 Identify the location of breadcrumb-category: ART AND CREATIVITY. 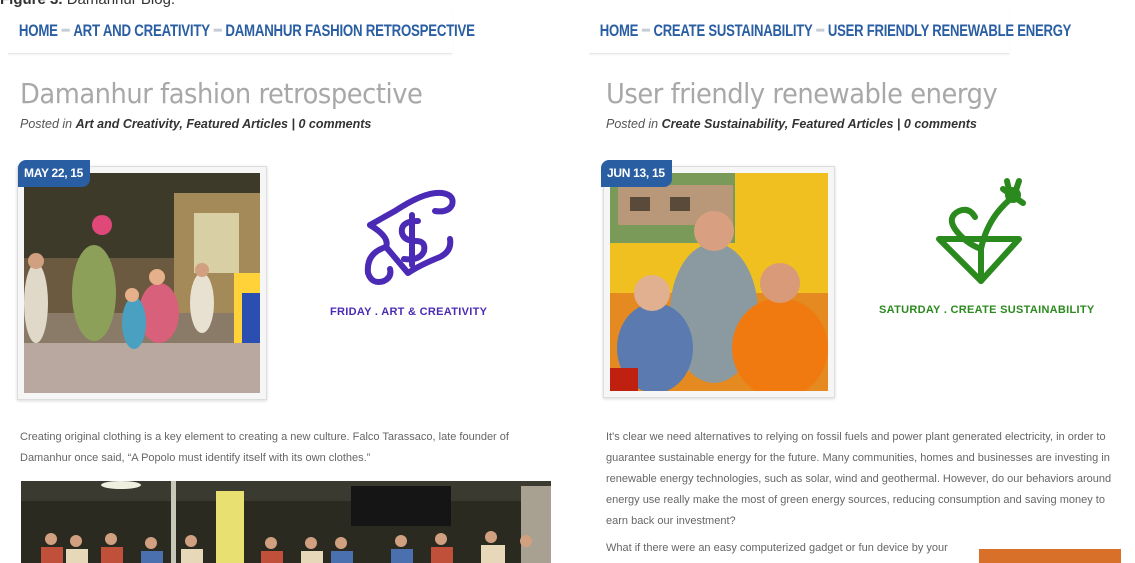
(141, 31).